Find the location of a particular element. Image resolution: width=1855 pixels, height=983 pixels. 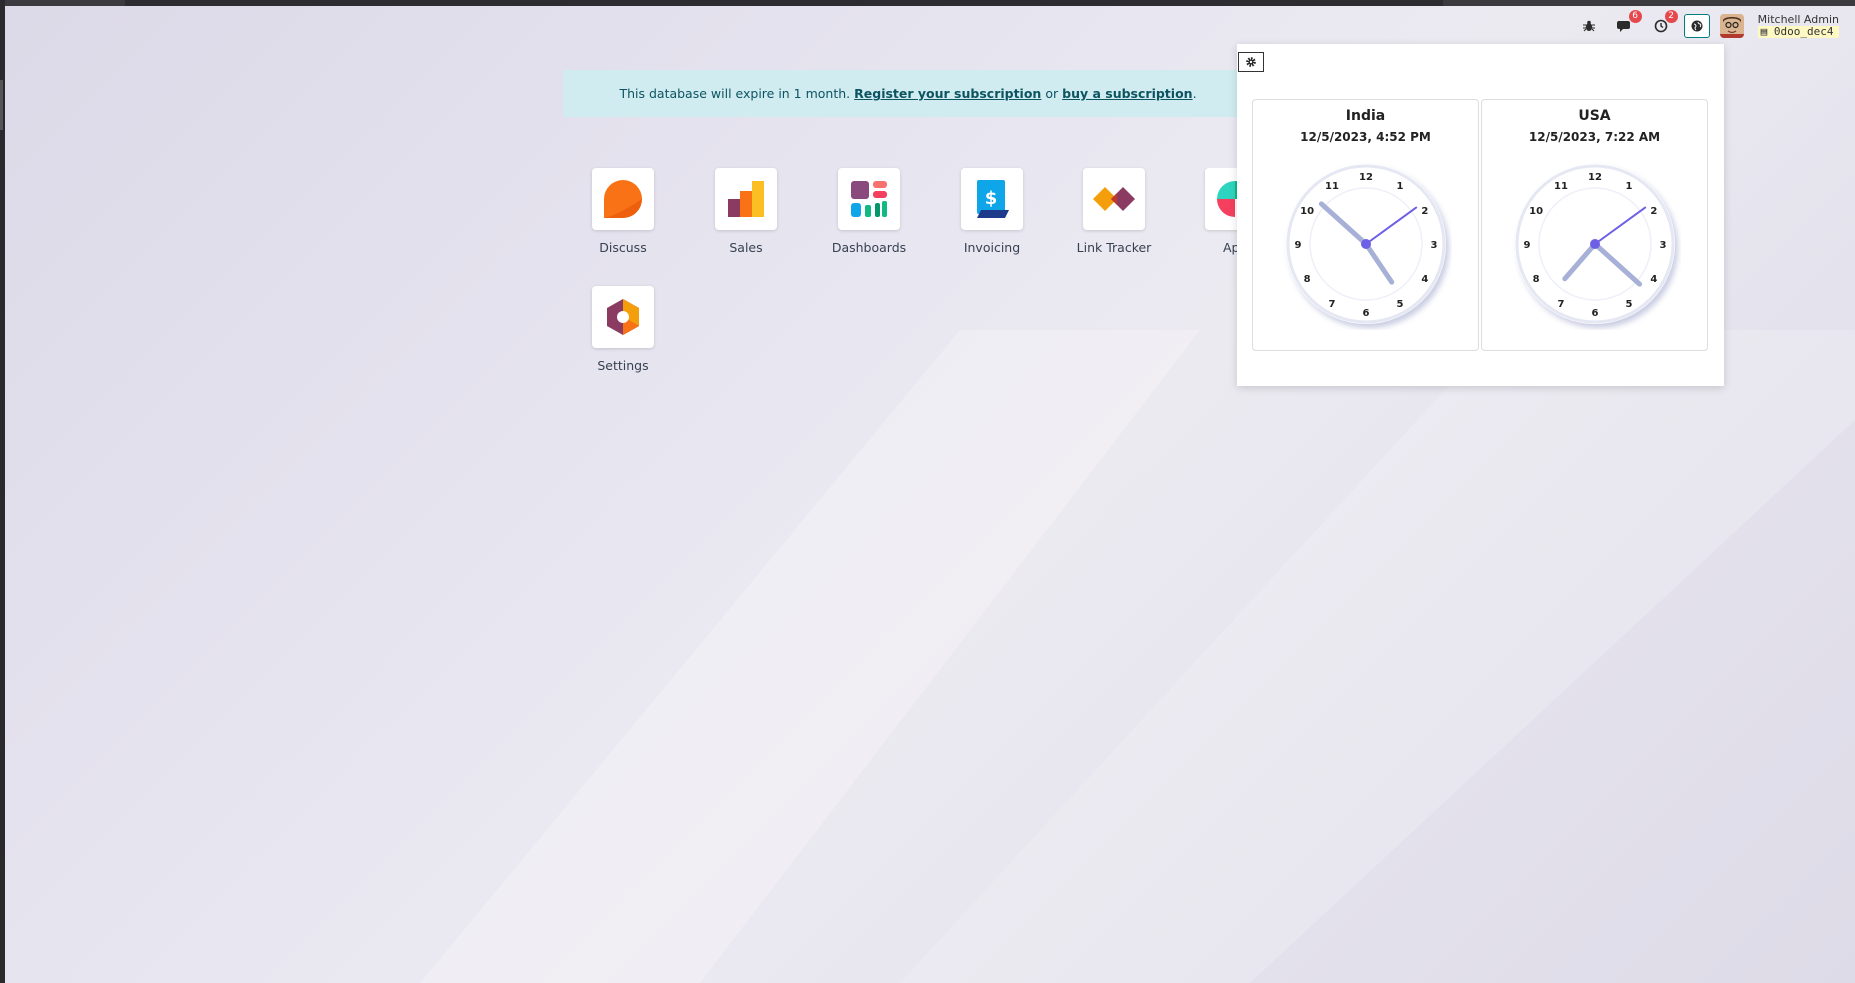

discuss-app-icon is located at coordinates (623, 199).